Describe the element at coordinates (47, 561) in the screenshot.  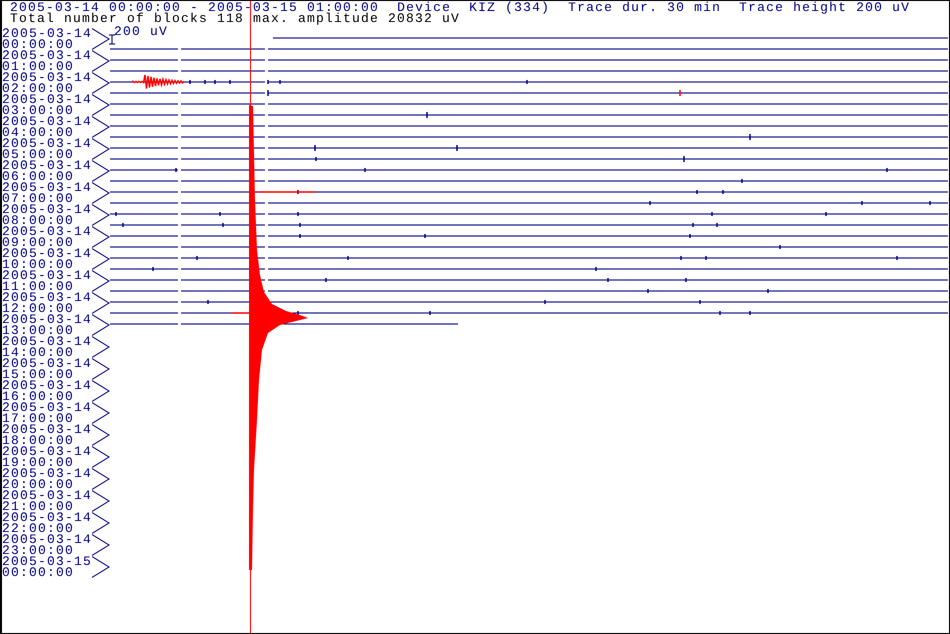
I see `date-label: 2005-03-15` at that location.